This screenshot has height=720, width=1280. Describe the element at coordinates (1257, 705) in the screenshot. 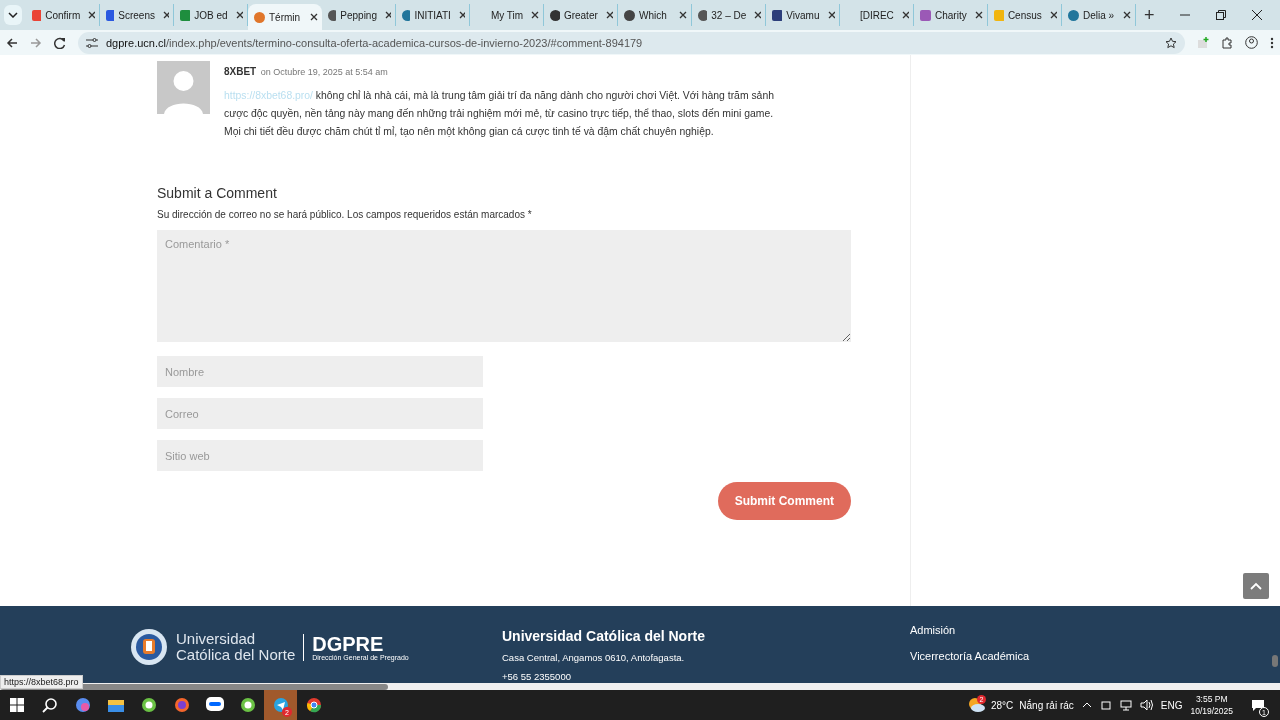

I see `message-icon` at that location.